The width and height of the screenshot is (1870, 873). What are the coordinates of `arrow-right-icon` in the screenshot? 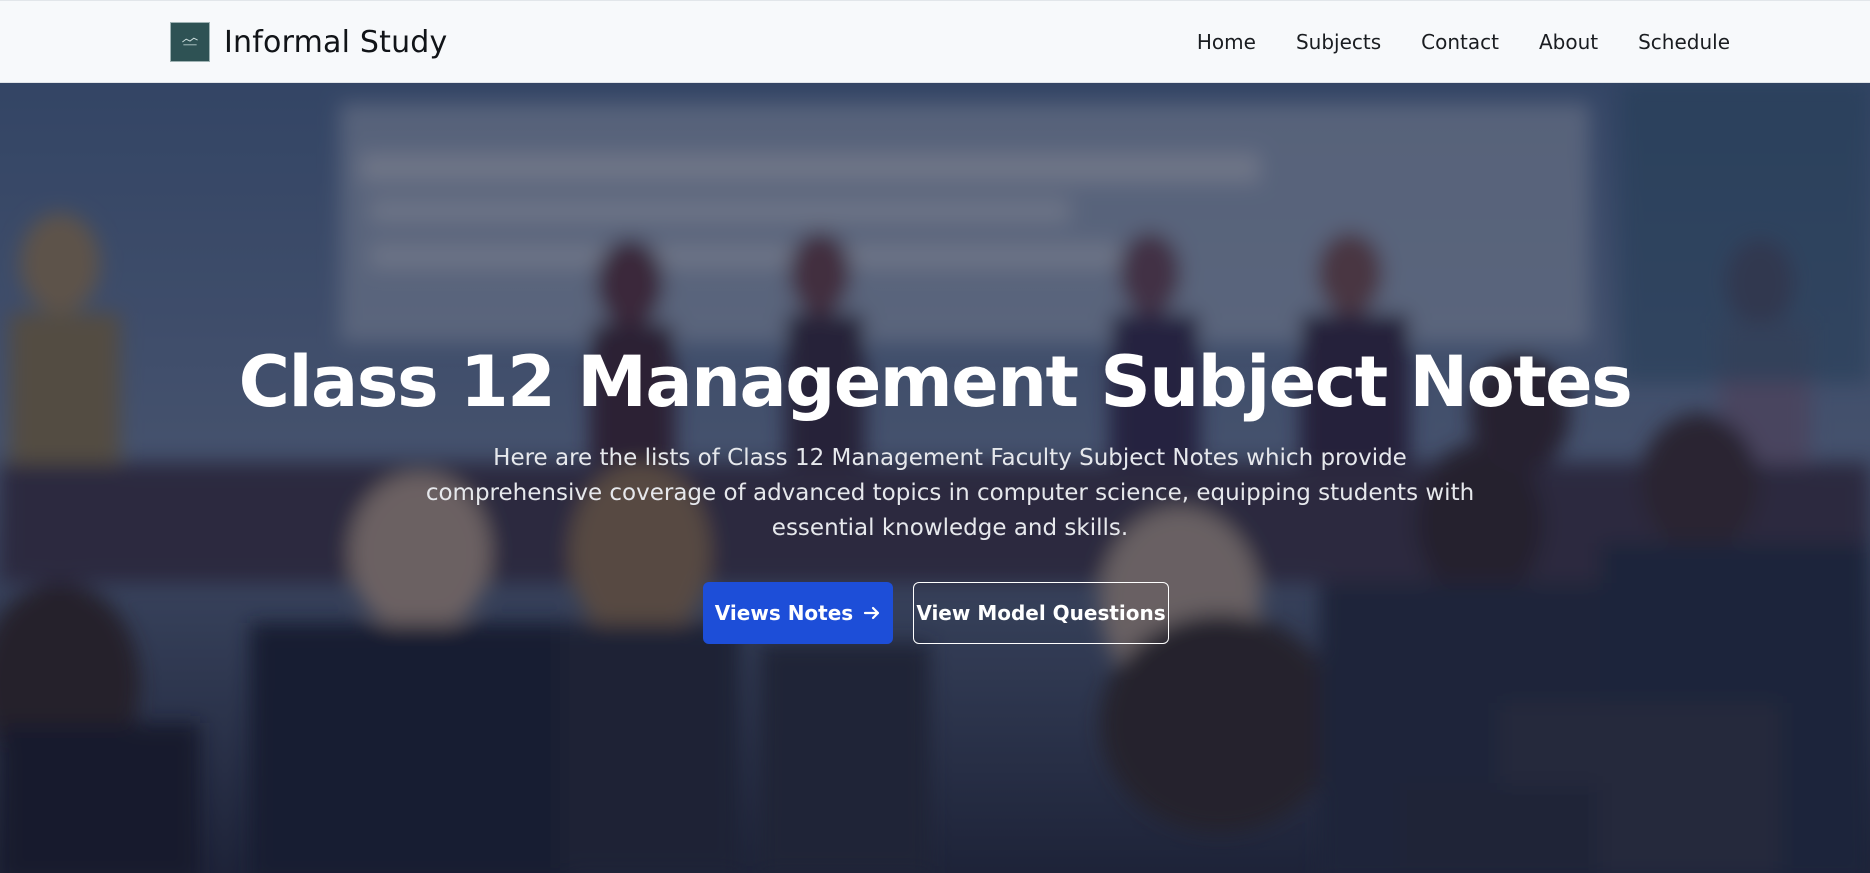 It's located at (872, 613).